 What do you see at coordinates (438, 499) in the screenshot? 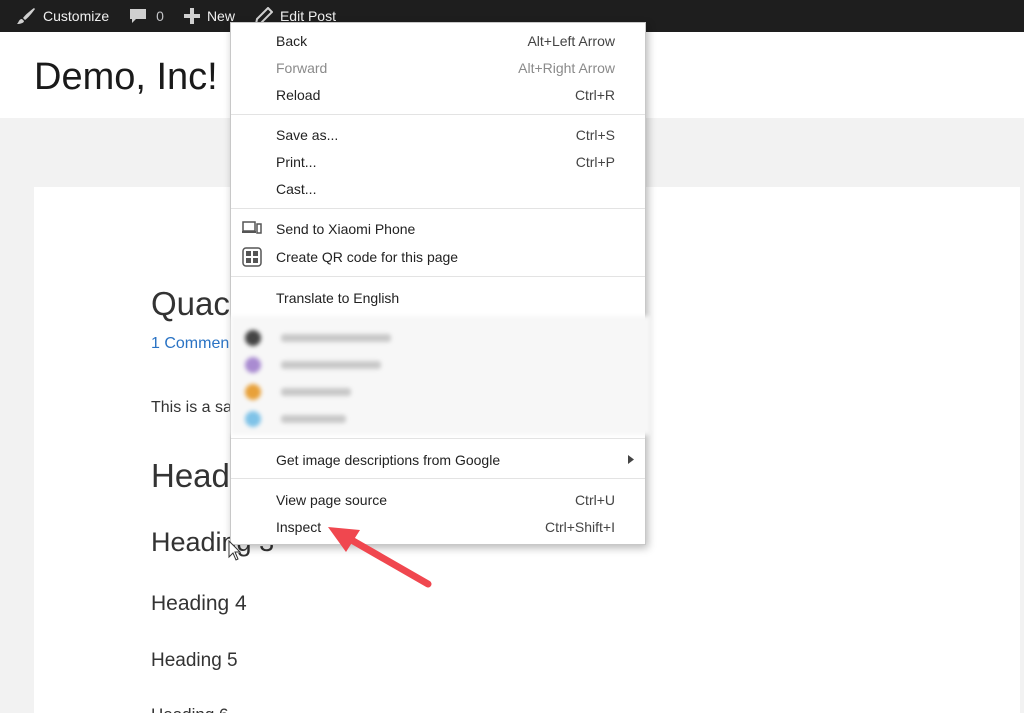
I see `menu-item-view-source: View page source Ctrl+U` at bounding box center [438, 499].